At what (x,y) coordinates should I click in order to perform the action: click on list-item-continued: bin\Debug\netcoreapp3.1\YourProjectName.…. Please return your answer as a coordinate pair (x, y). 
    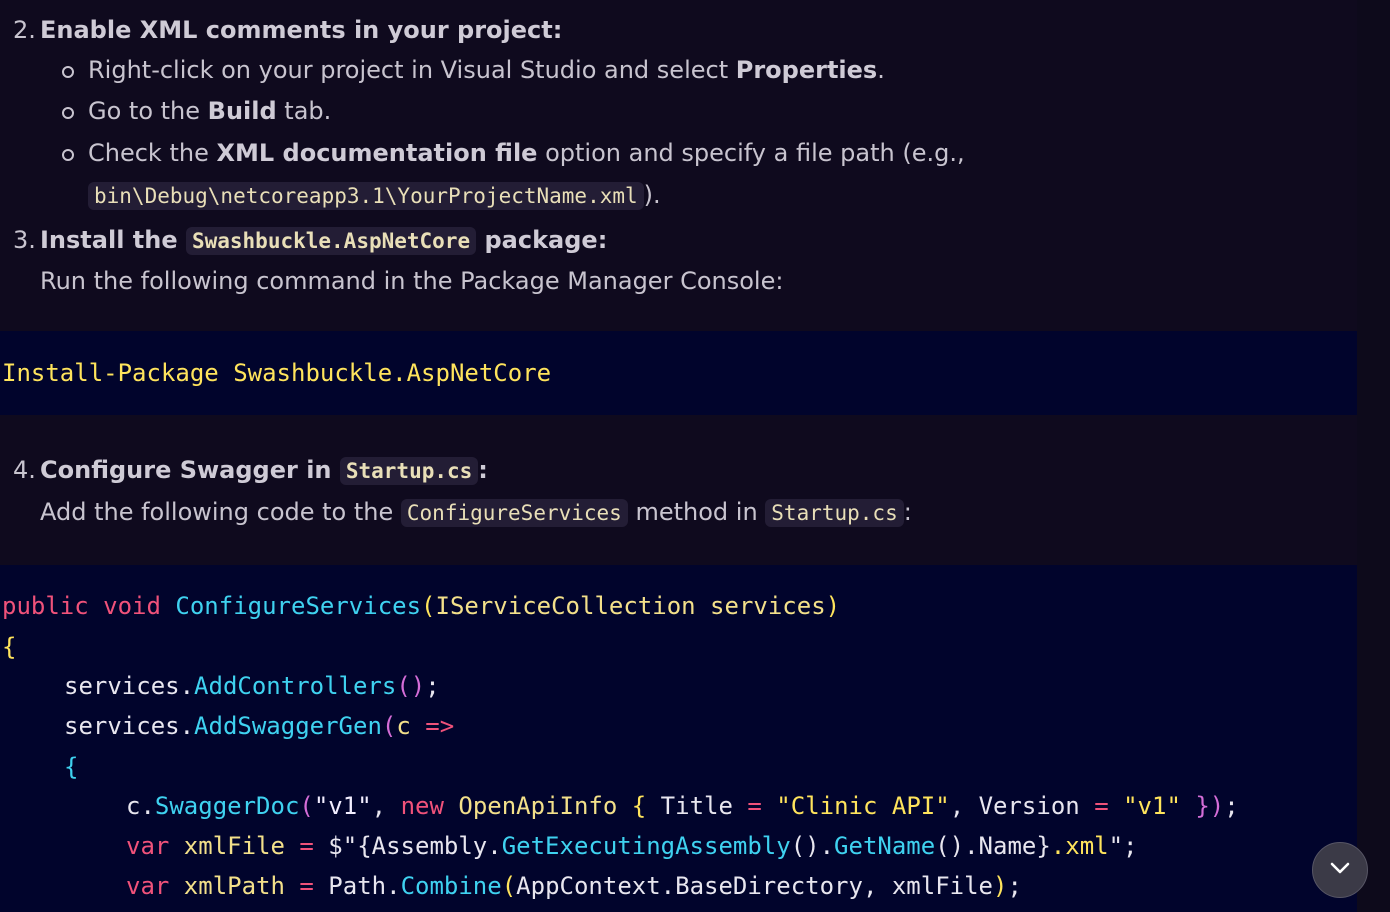
    Looking at the image, I should click on (374, 195).